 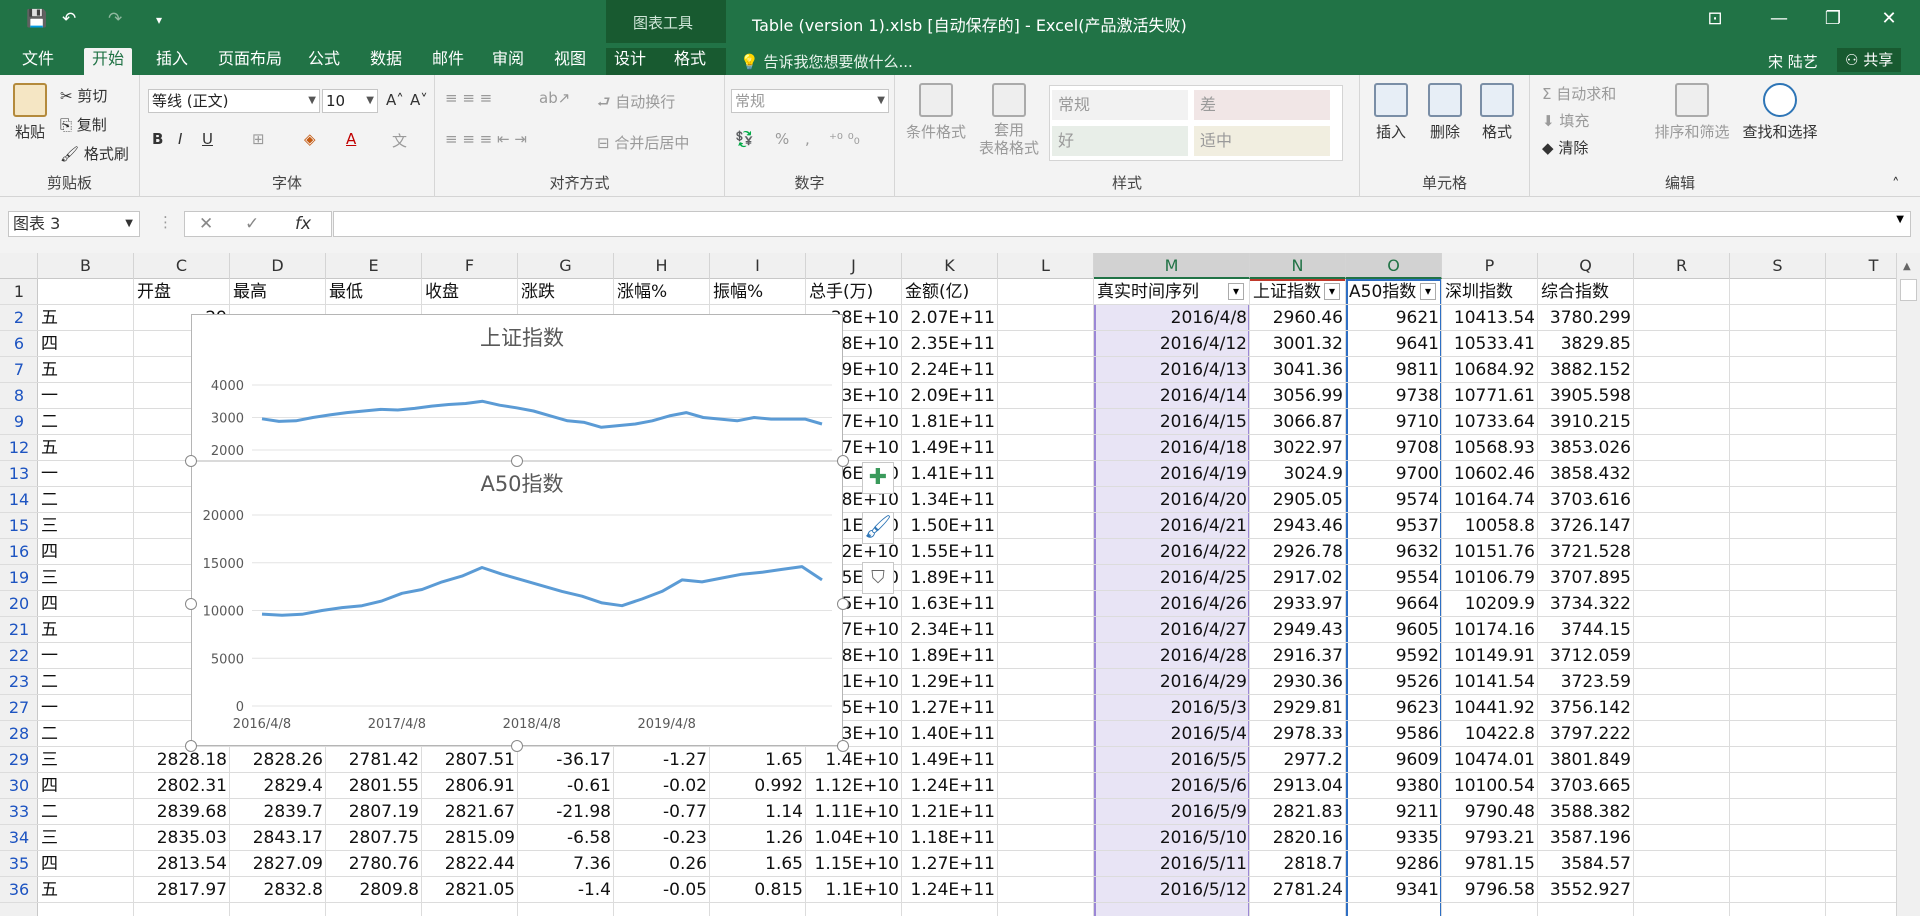 What do you see at coordinates (1394, 864) in the screenshot?
I see `cell-o: 9286` at bounding box center [1394, 864].